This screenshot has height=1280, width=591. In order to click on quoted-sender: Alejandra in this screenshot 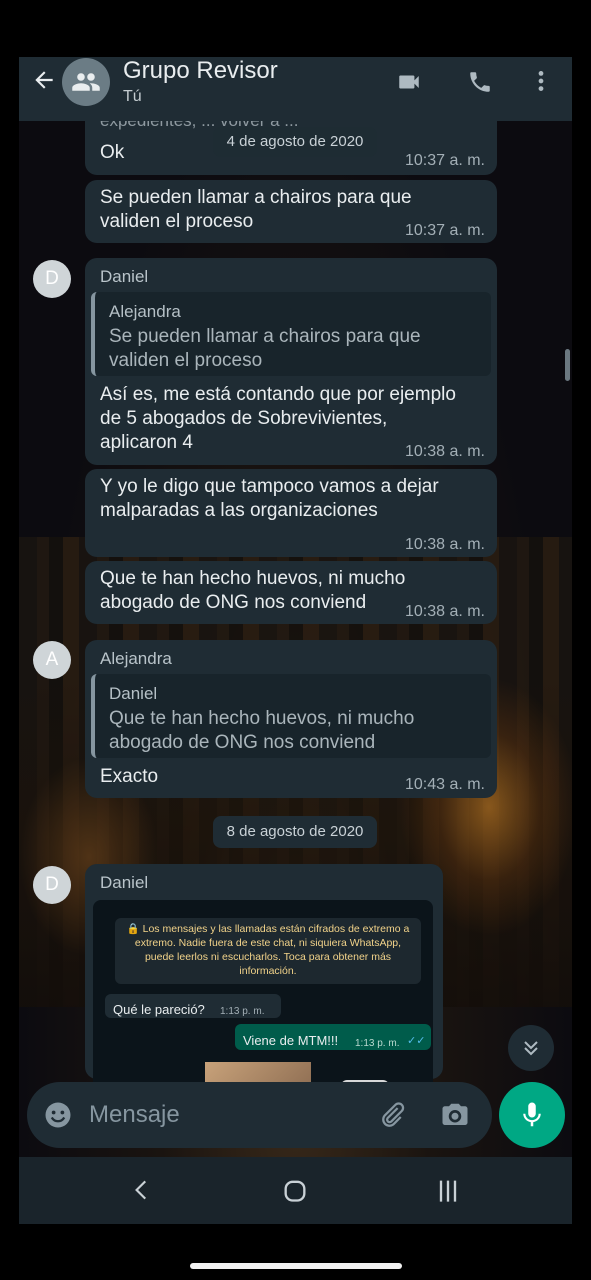, I will do `click(145, 311)`.